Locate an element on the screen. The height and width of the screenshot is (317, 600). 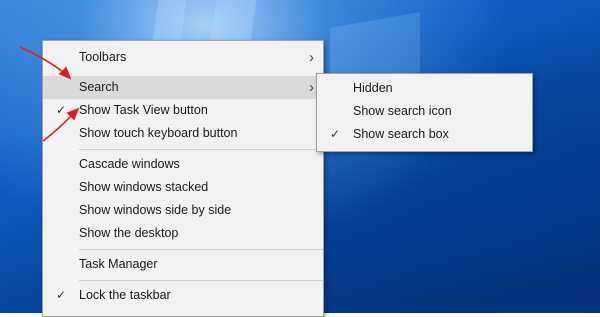
submenu-item-show-search-icon: Show search icon is located at coordinates (424, 111).